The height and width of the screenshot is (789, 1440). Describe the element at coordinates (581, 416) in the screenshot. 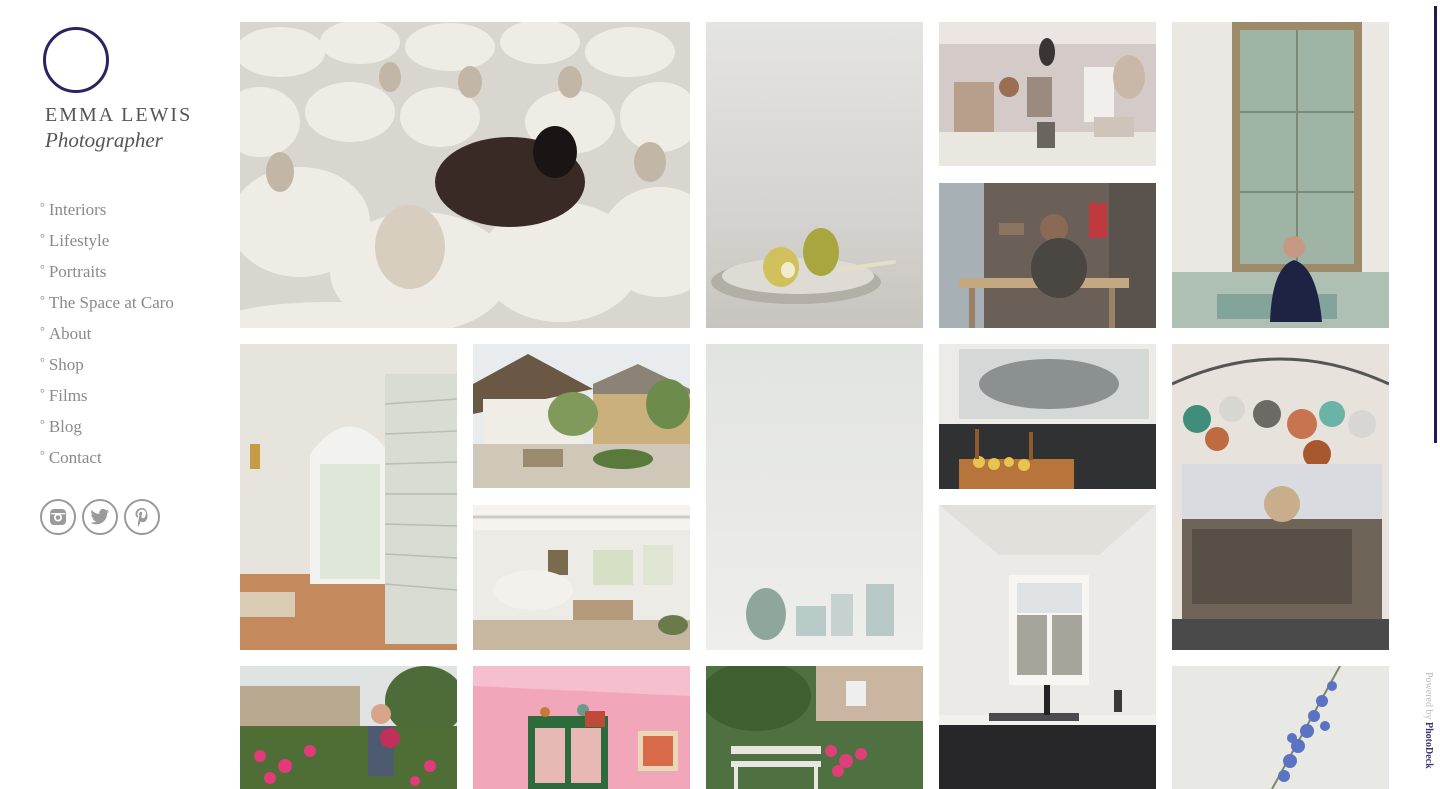

I see `thatched-cottage-photo` at that location.